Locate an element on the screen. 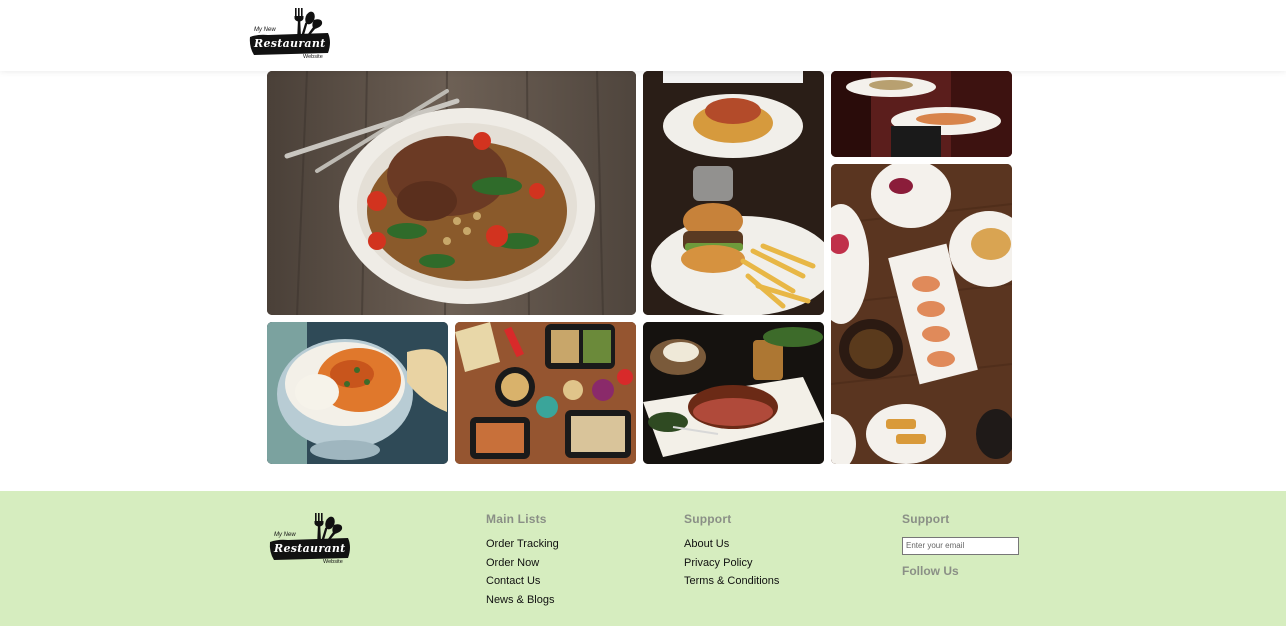 This screenshot has width=1286, height=626. waiter-serving-image is located at coordinates (921, 114).